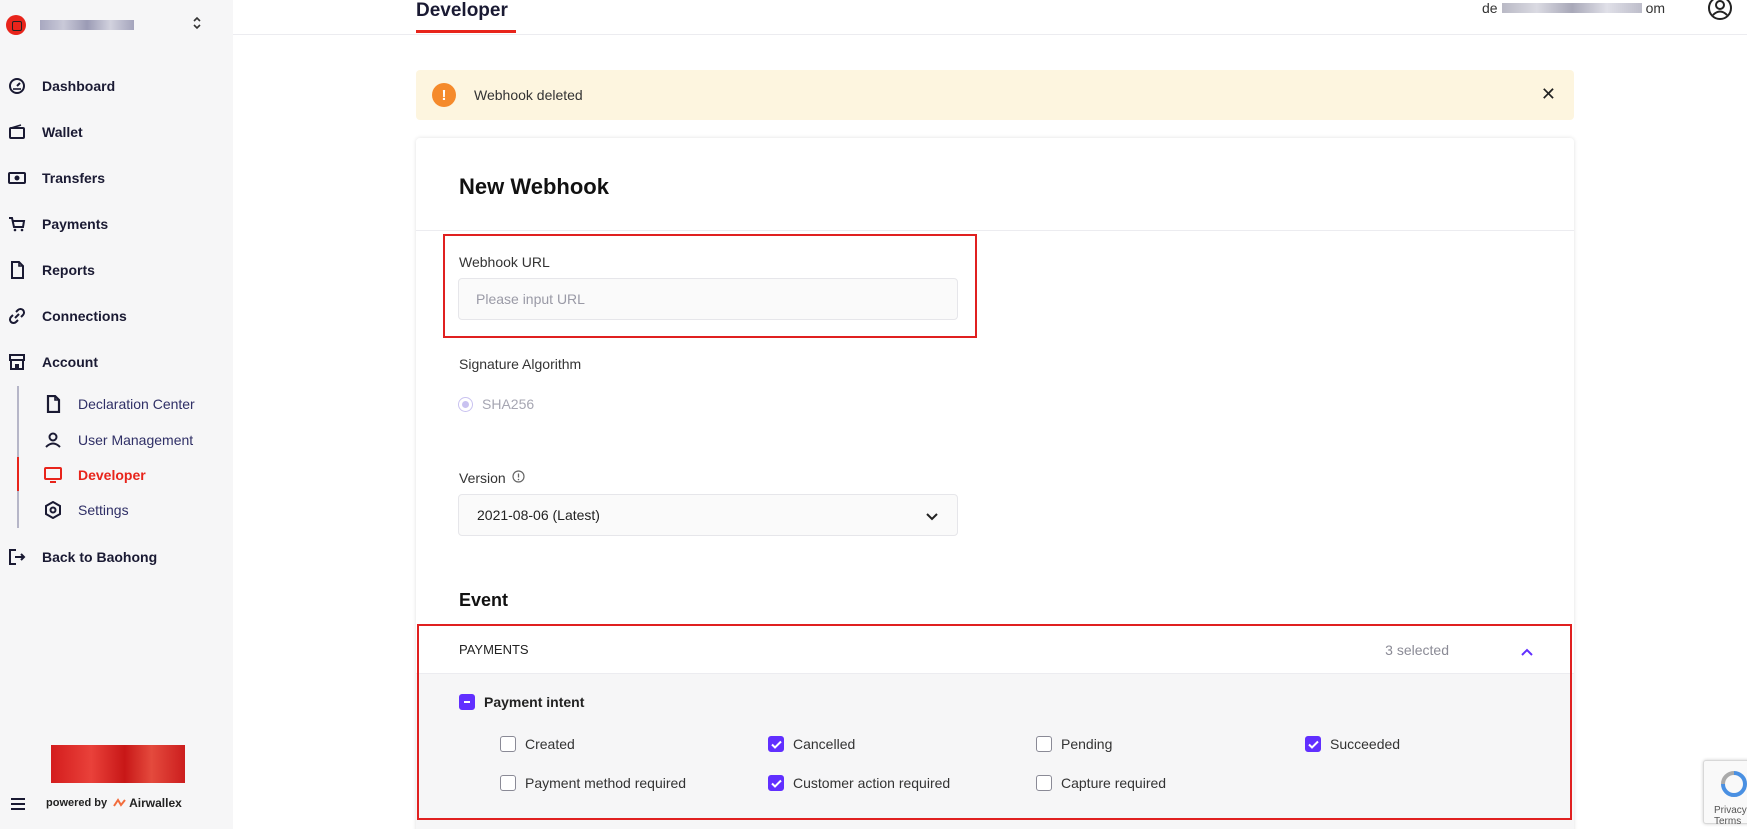 The height and width of the screenshot is (829, 1747). What do you see at coordinates (79, 86) in the screenshot?
I see `sidebar-item-label: Dashboard` at bounding box center [79, 86].